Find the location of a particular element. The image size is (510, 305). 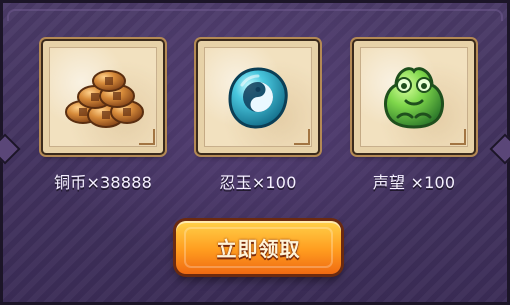

reward-label-reputation: 声望 ×100 is located at coordinates (414, 182).